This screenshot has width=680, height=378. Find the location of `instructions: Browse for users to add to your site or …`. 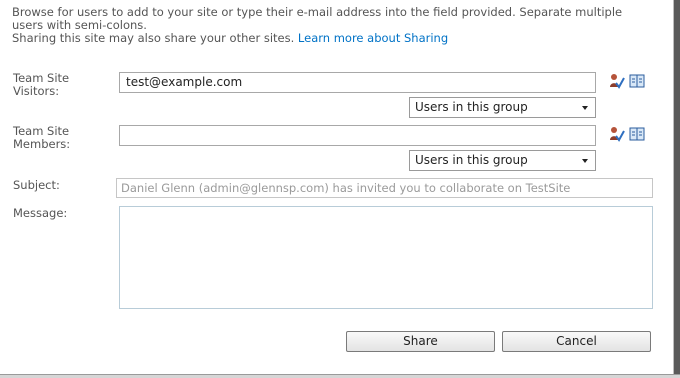

instructions: Browse for users to add to your site or … is located at coordinates (332, 25).